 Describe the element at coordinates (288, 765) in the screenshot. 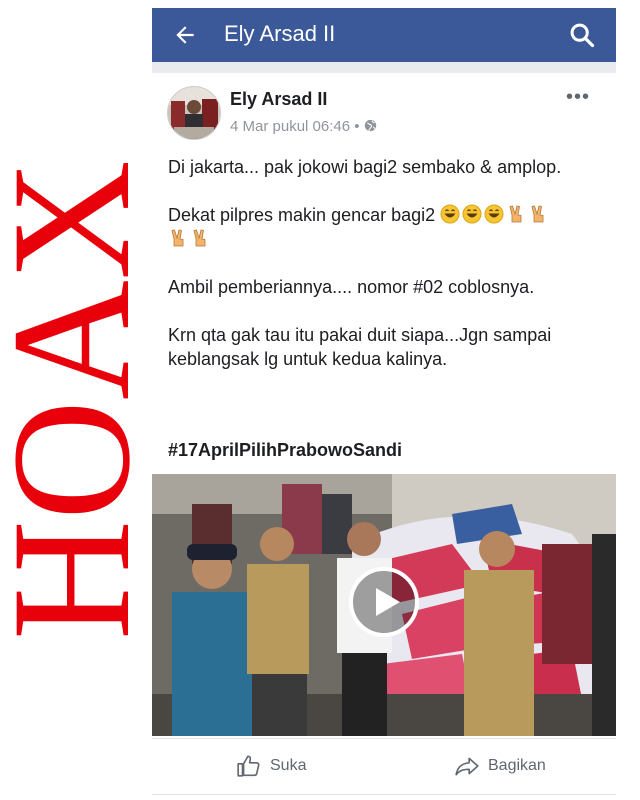

I see `like-label: Suka` at that location.